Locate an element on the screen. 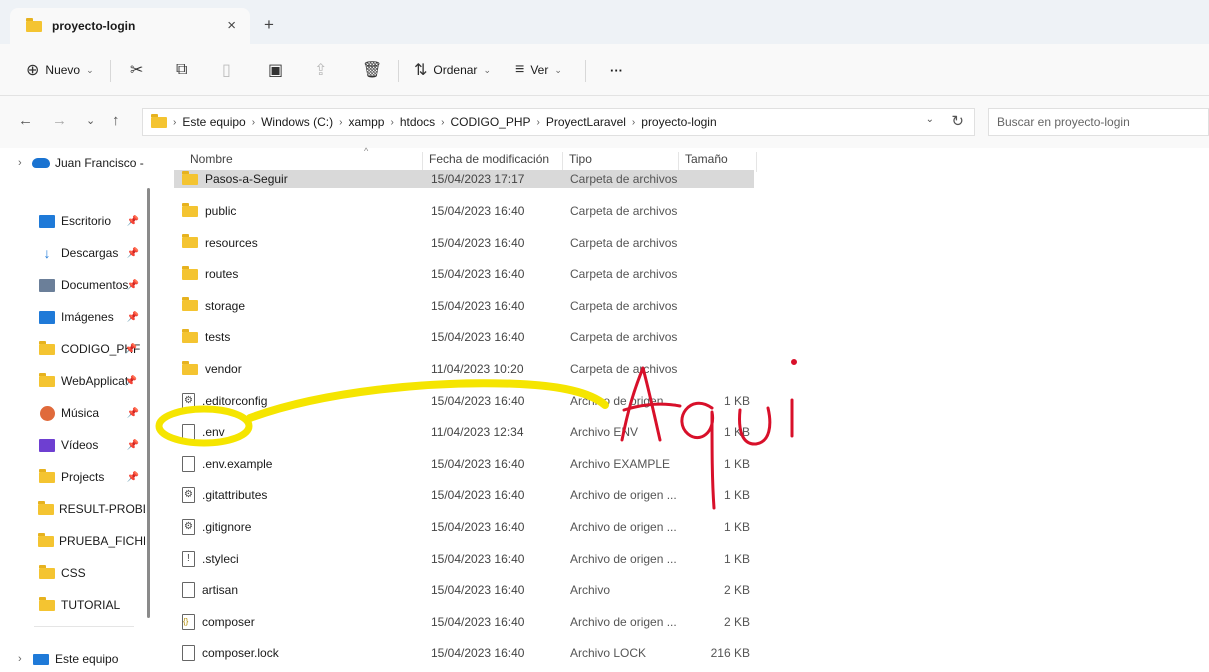 The image size is (1209, 672). column-header-date: Fecha de modificación is located at coordinates (496, 162).